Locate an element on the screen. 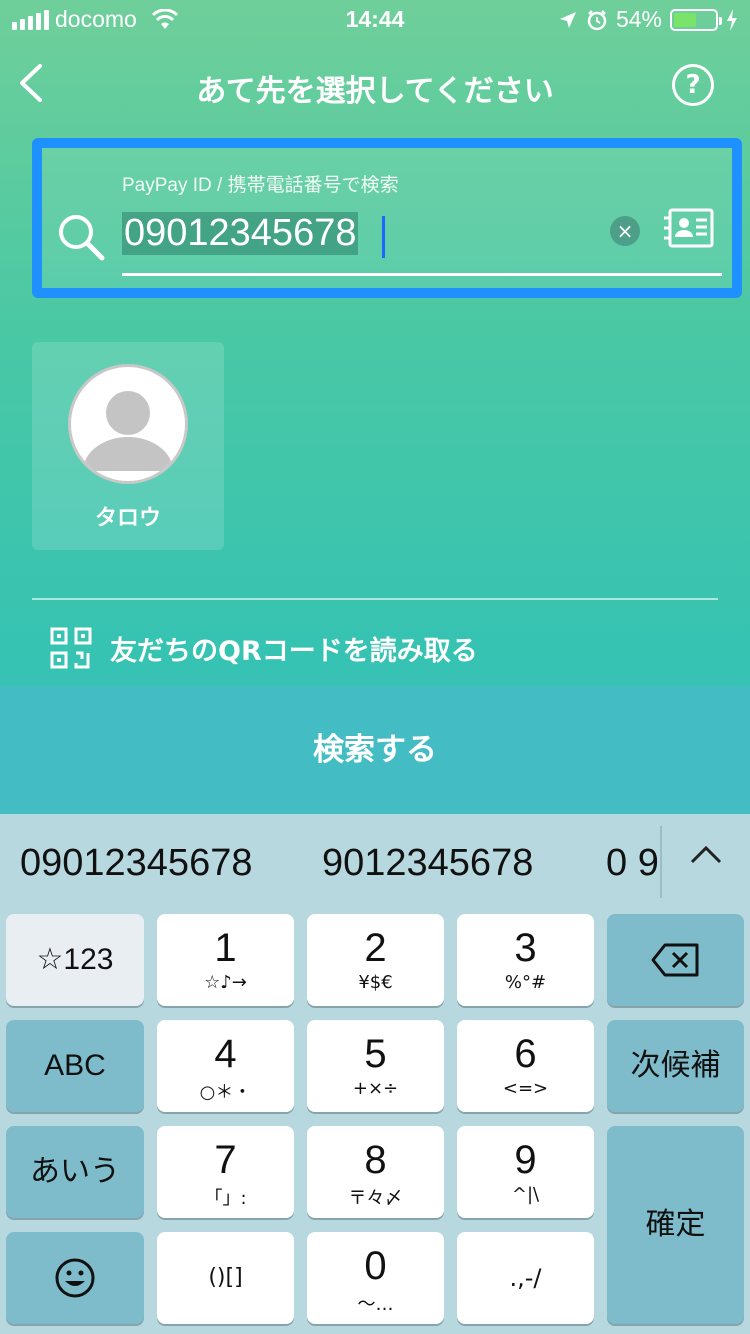  page-title: あて先を選択してください is located at coordinates (375, 91).